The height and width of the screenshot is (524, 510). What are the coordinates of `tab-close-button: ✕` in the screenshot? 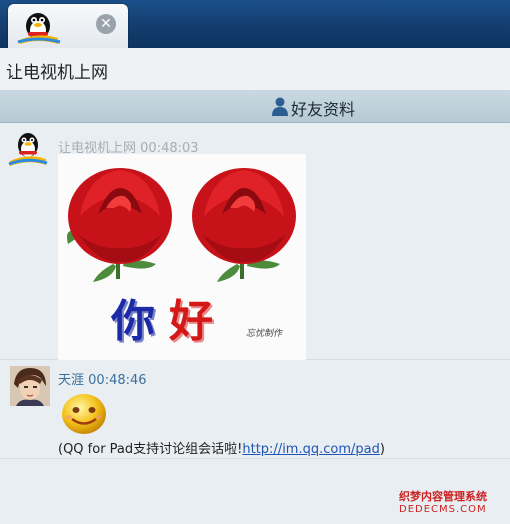 It's located at (106, 24).